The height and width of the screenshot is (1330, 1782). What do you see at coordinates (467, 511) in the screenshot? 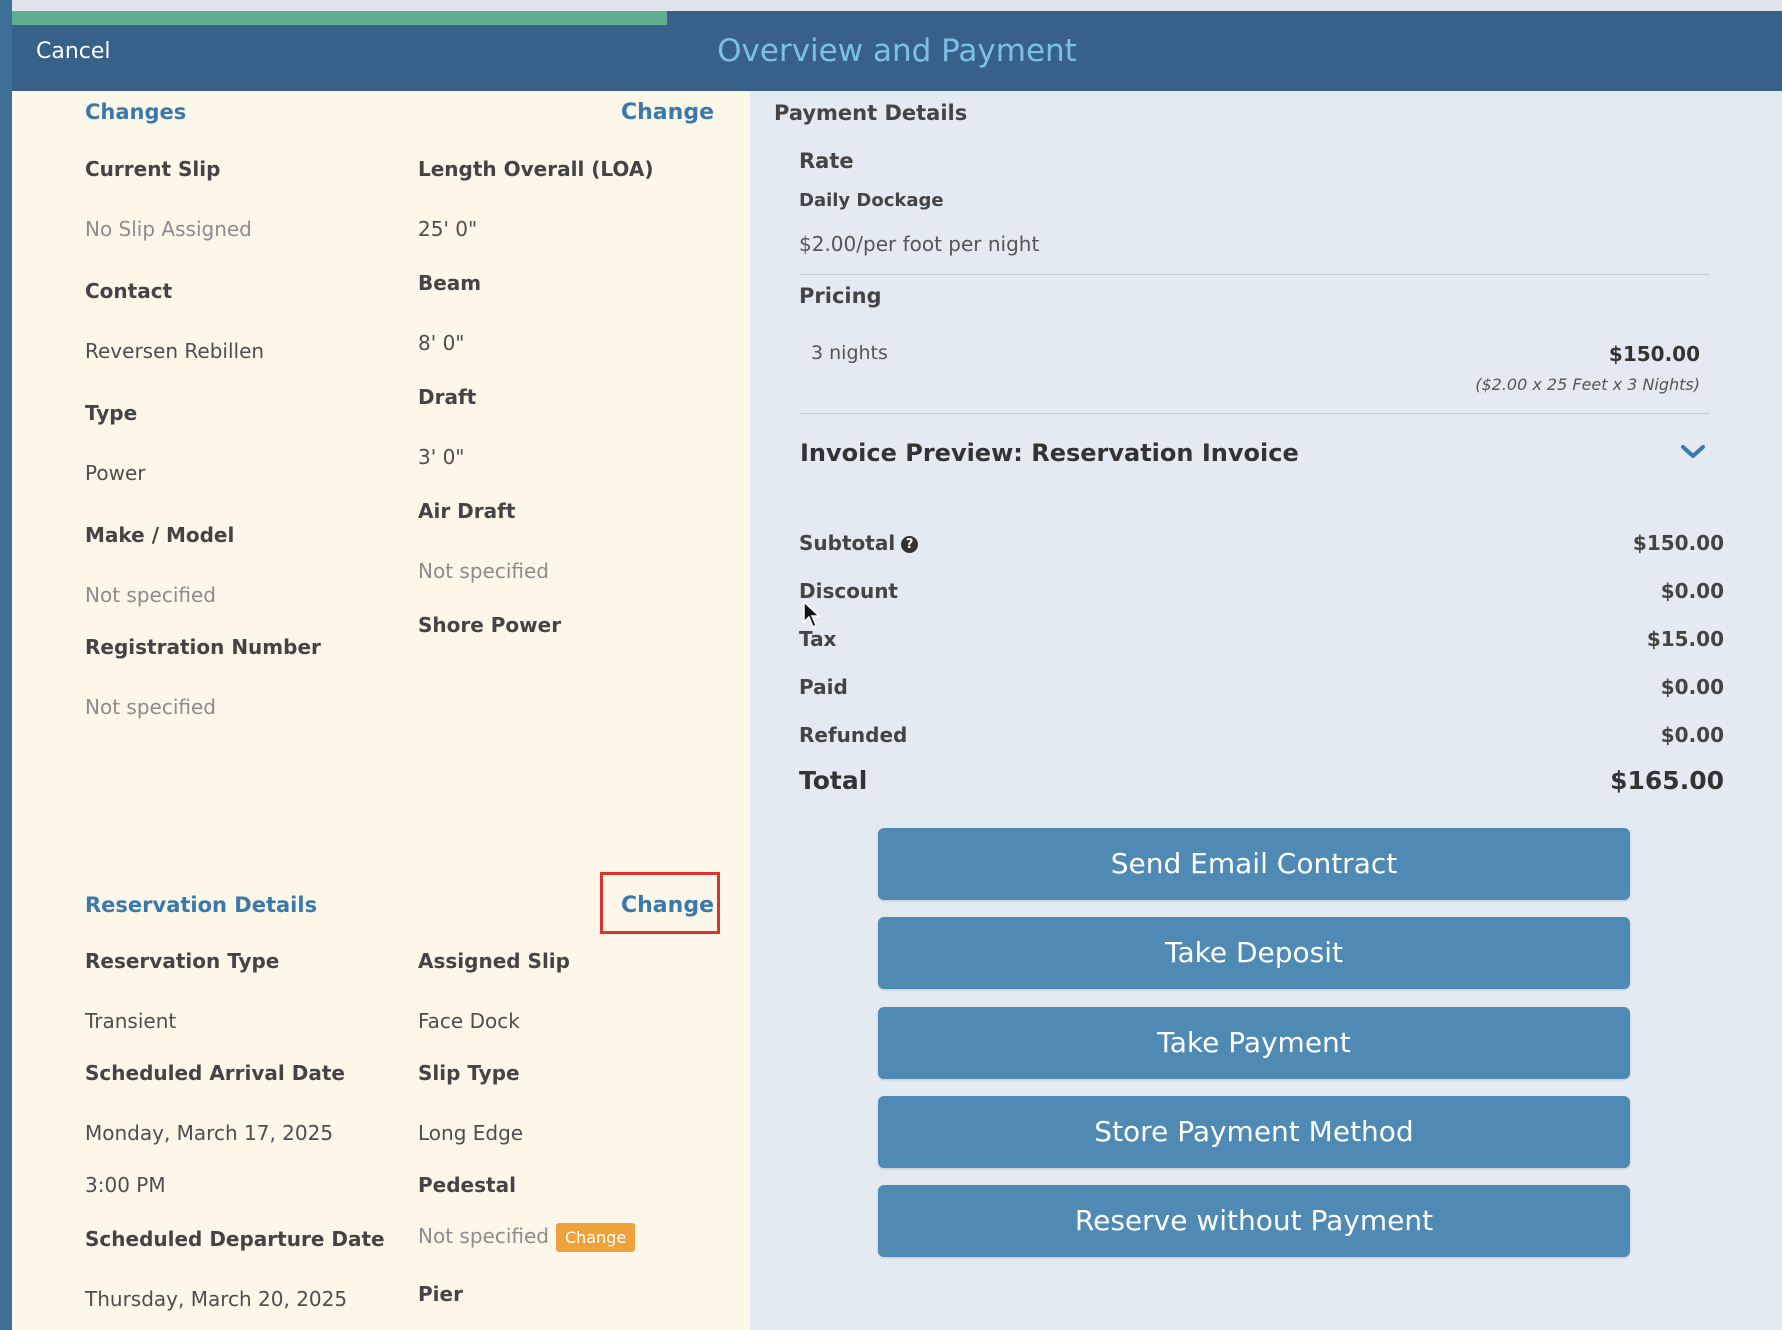
I see `air-draft-label: Air Draft` at bounding box center [467, 511].